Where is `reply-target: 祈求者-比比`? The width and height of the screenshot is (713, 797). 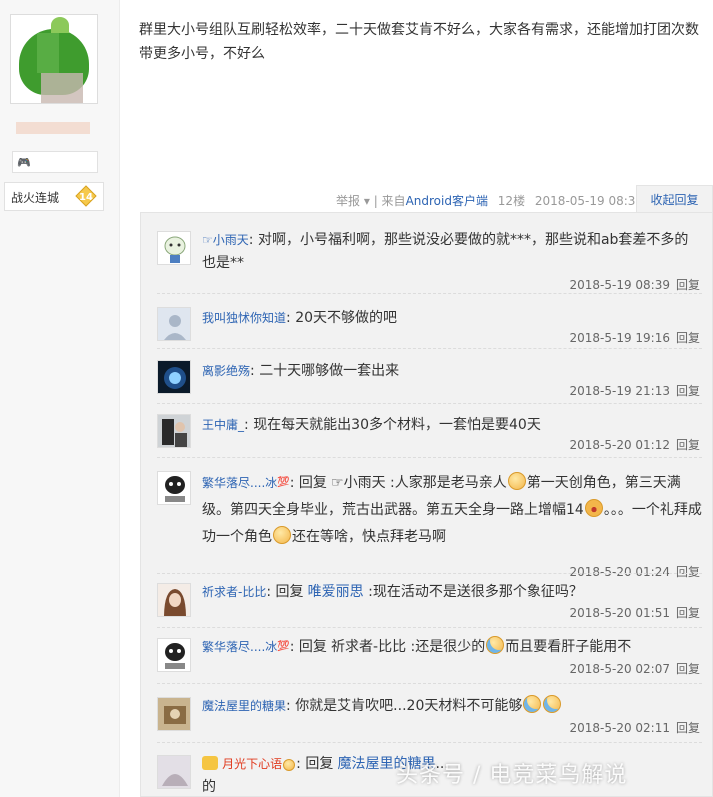 reply-target: 祈求者-比比 is located at coordinates (368, 647).